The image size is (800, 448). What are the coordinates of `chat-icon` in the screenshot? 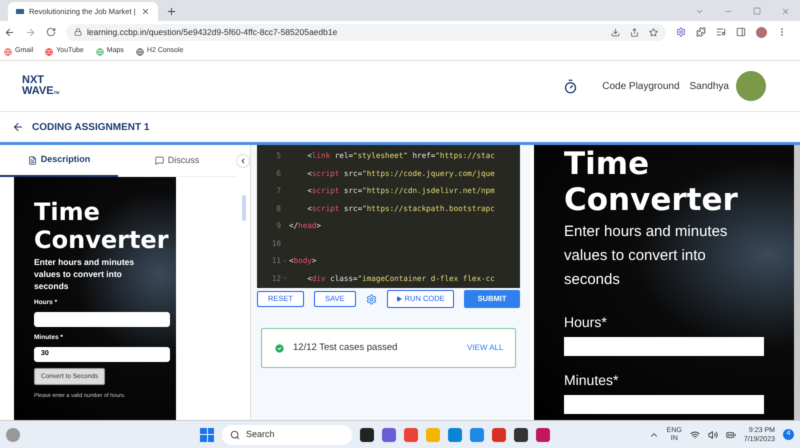 It's located at (159, 160).